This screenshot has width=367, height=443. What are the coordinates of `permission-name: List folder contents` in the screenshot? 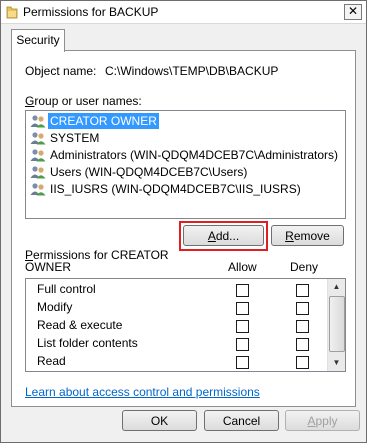 It's located at (87, 343).